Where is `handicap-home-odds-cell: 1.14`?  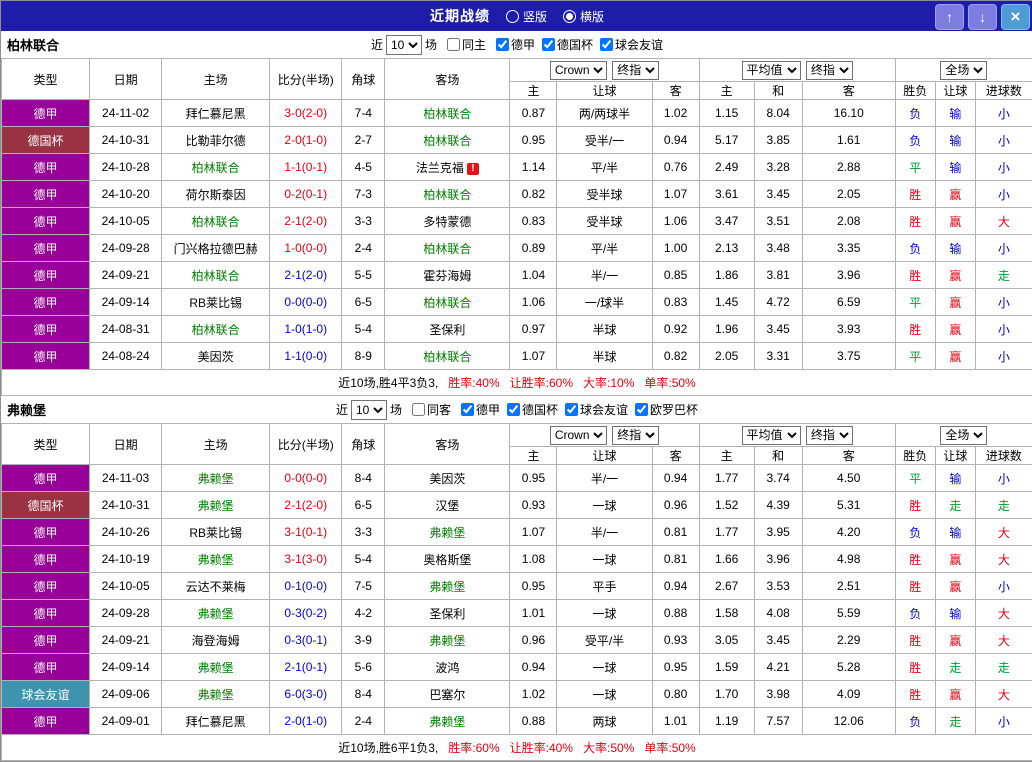
handicap-home-odds-cell: 1.14 is located at coordinates (533, 167).